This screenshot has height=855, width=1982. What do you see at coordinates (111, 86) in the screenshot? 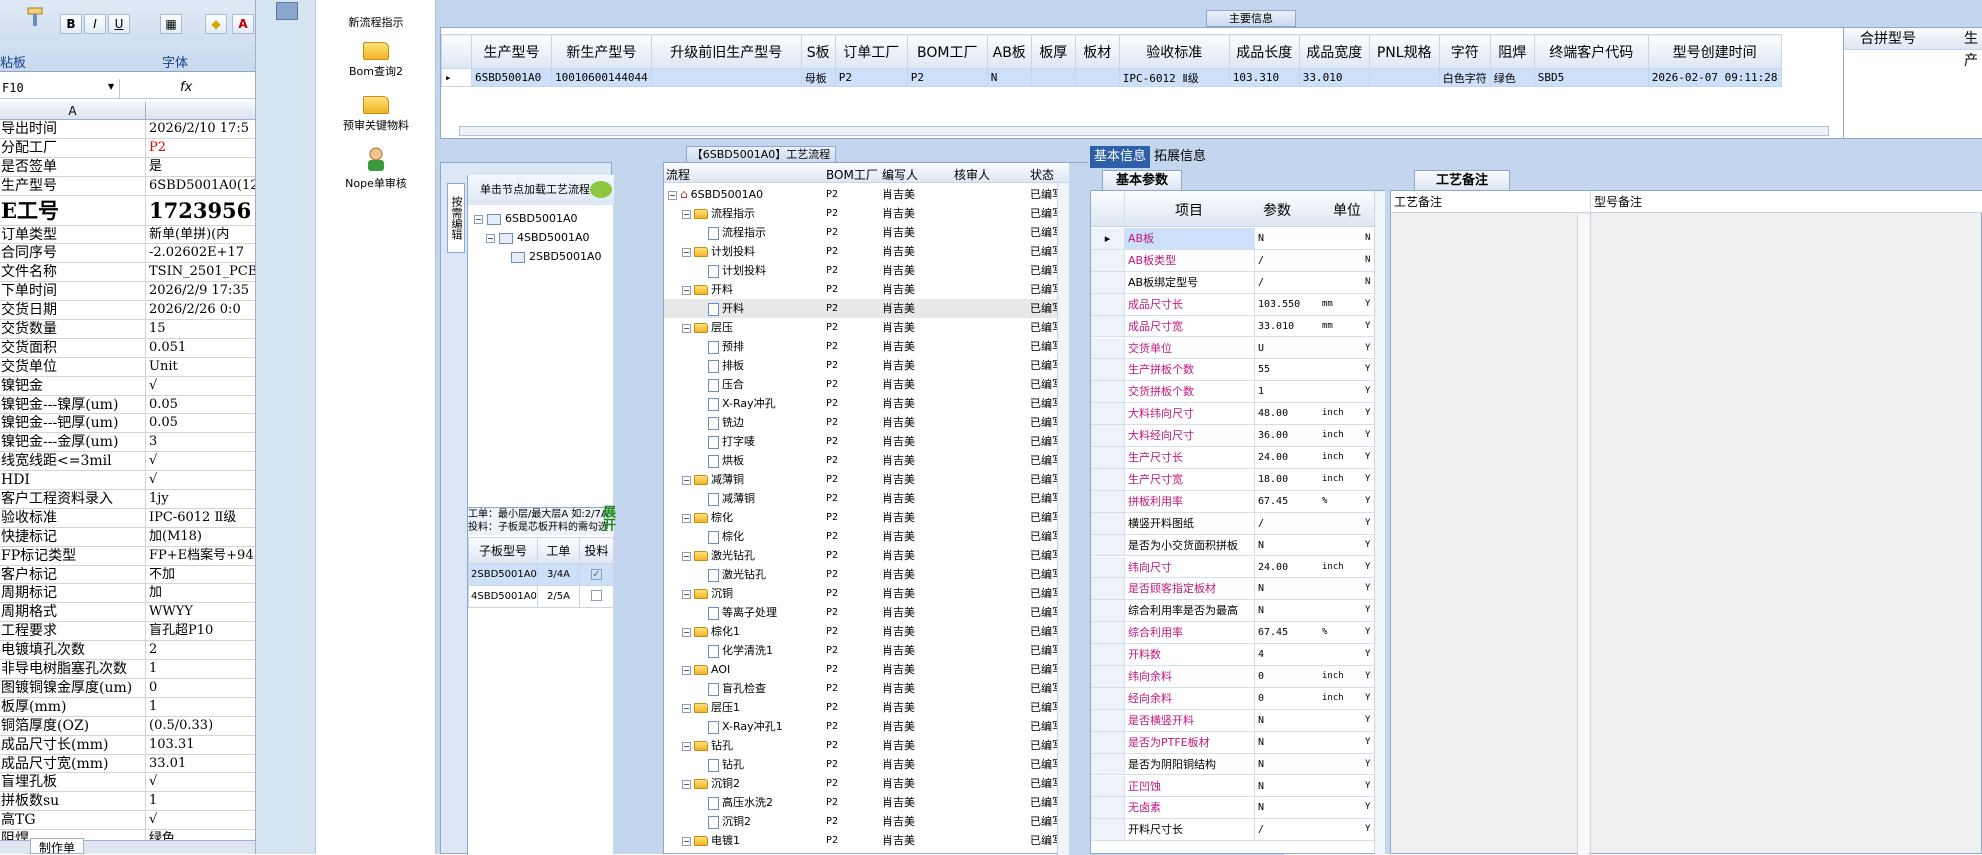
I see `chevron-down-icon: ▼` at bounding box center [111, 86].